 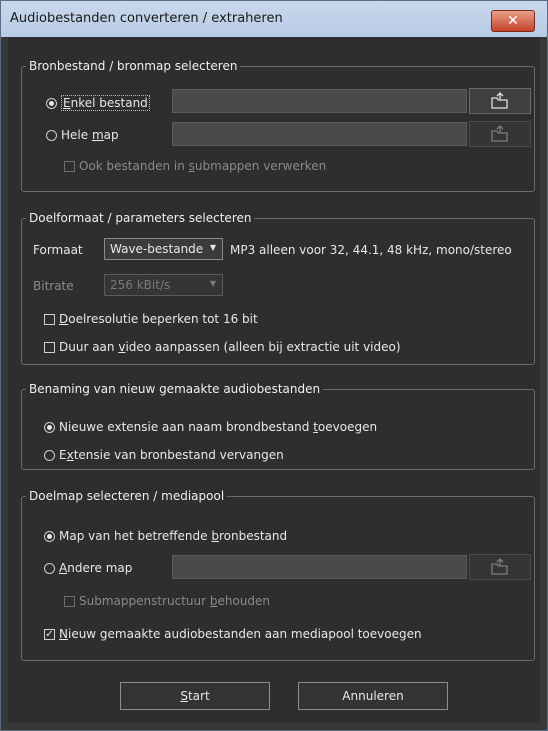 I want to click on replace-extension-radio: Extensie van bronbestand vervangen, so click(x=164, y=455).